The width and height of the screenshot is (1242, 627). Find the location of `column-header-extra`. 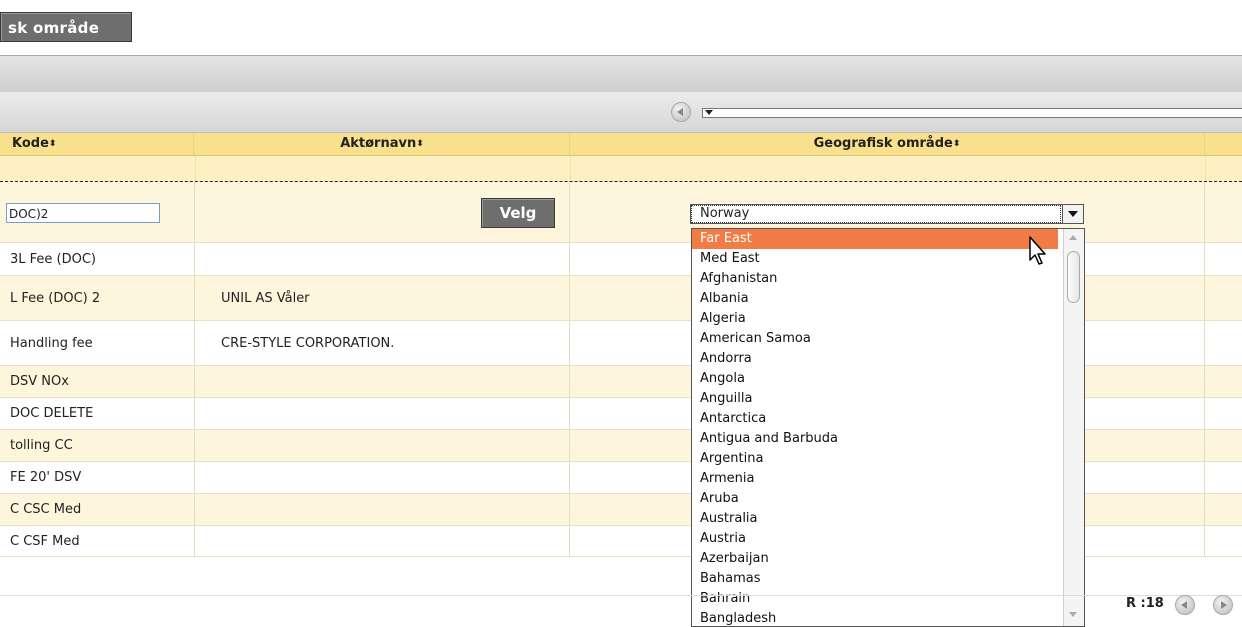

column-header-extra is located at coordinates (1223, 144).